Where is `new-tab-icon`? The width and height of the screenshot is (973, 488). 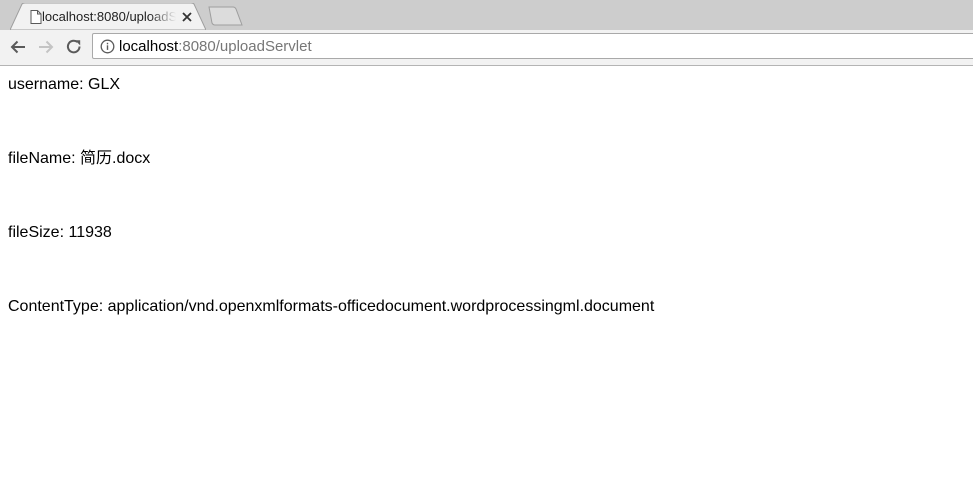
new-tab-icon is located at coordinates (226, 16).